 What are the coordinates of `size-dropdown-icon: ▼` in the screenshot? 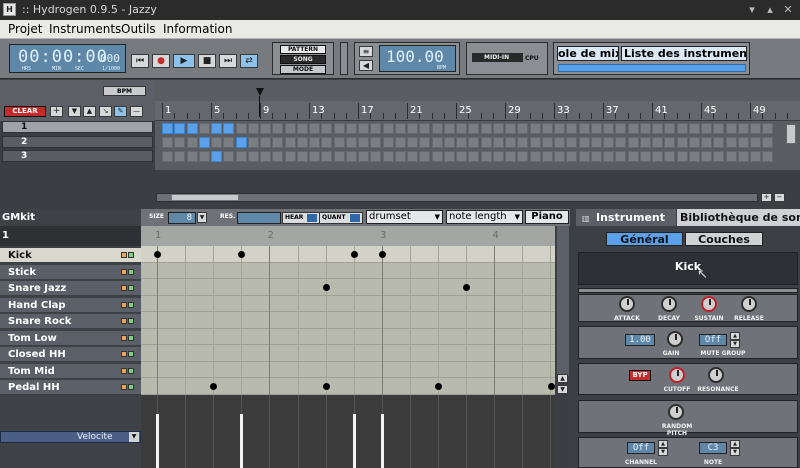 It's located at (202, 217).